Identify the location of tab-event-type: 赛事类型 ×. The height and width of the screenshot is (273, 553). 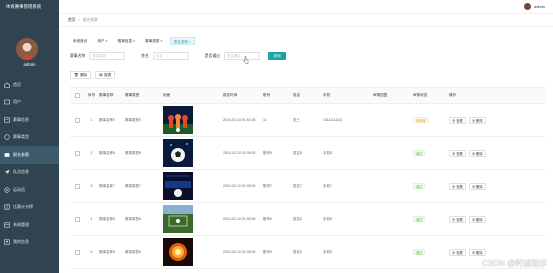
(153, 41).